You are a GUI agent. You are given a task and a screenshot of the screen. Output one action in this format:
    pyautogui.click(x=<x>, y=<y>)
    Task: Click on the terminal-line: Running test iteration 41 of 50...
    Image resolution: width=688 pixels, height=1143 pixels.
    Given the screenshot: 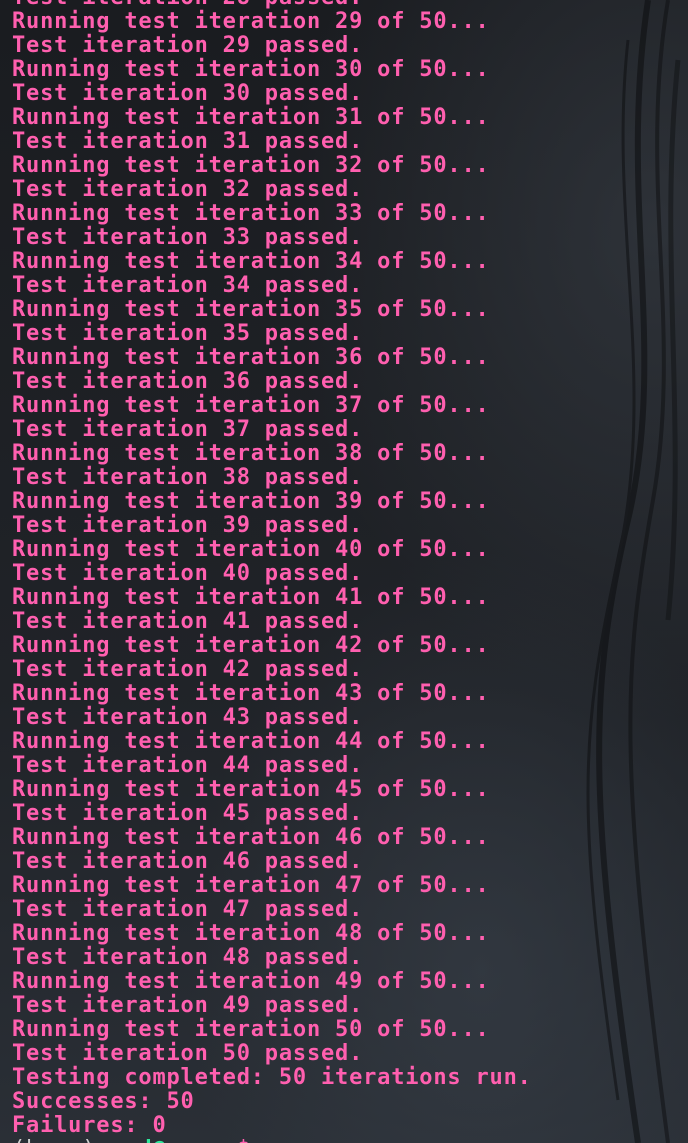 What is the action you would take?
    pyautogui.click(x=251, y=597)
    